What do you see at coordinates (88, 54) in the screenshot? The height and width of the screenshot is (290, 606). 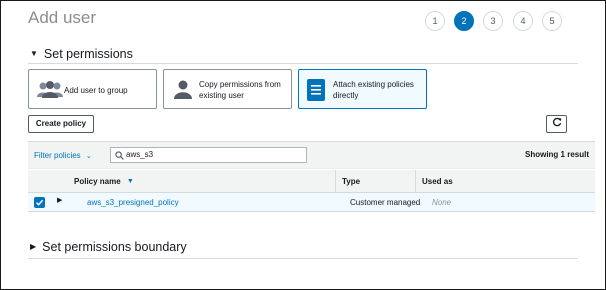 I see `section-label: Set permissions` at bounding box center [88, 54].